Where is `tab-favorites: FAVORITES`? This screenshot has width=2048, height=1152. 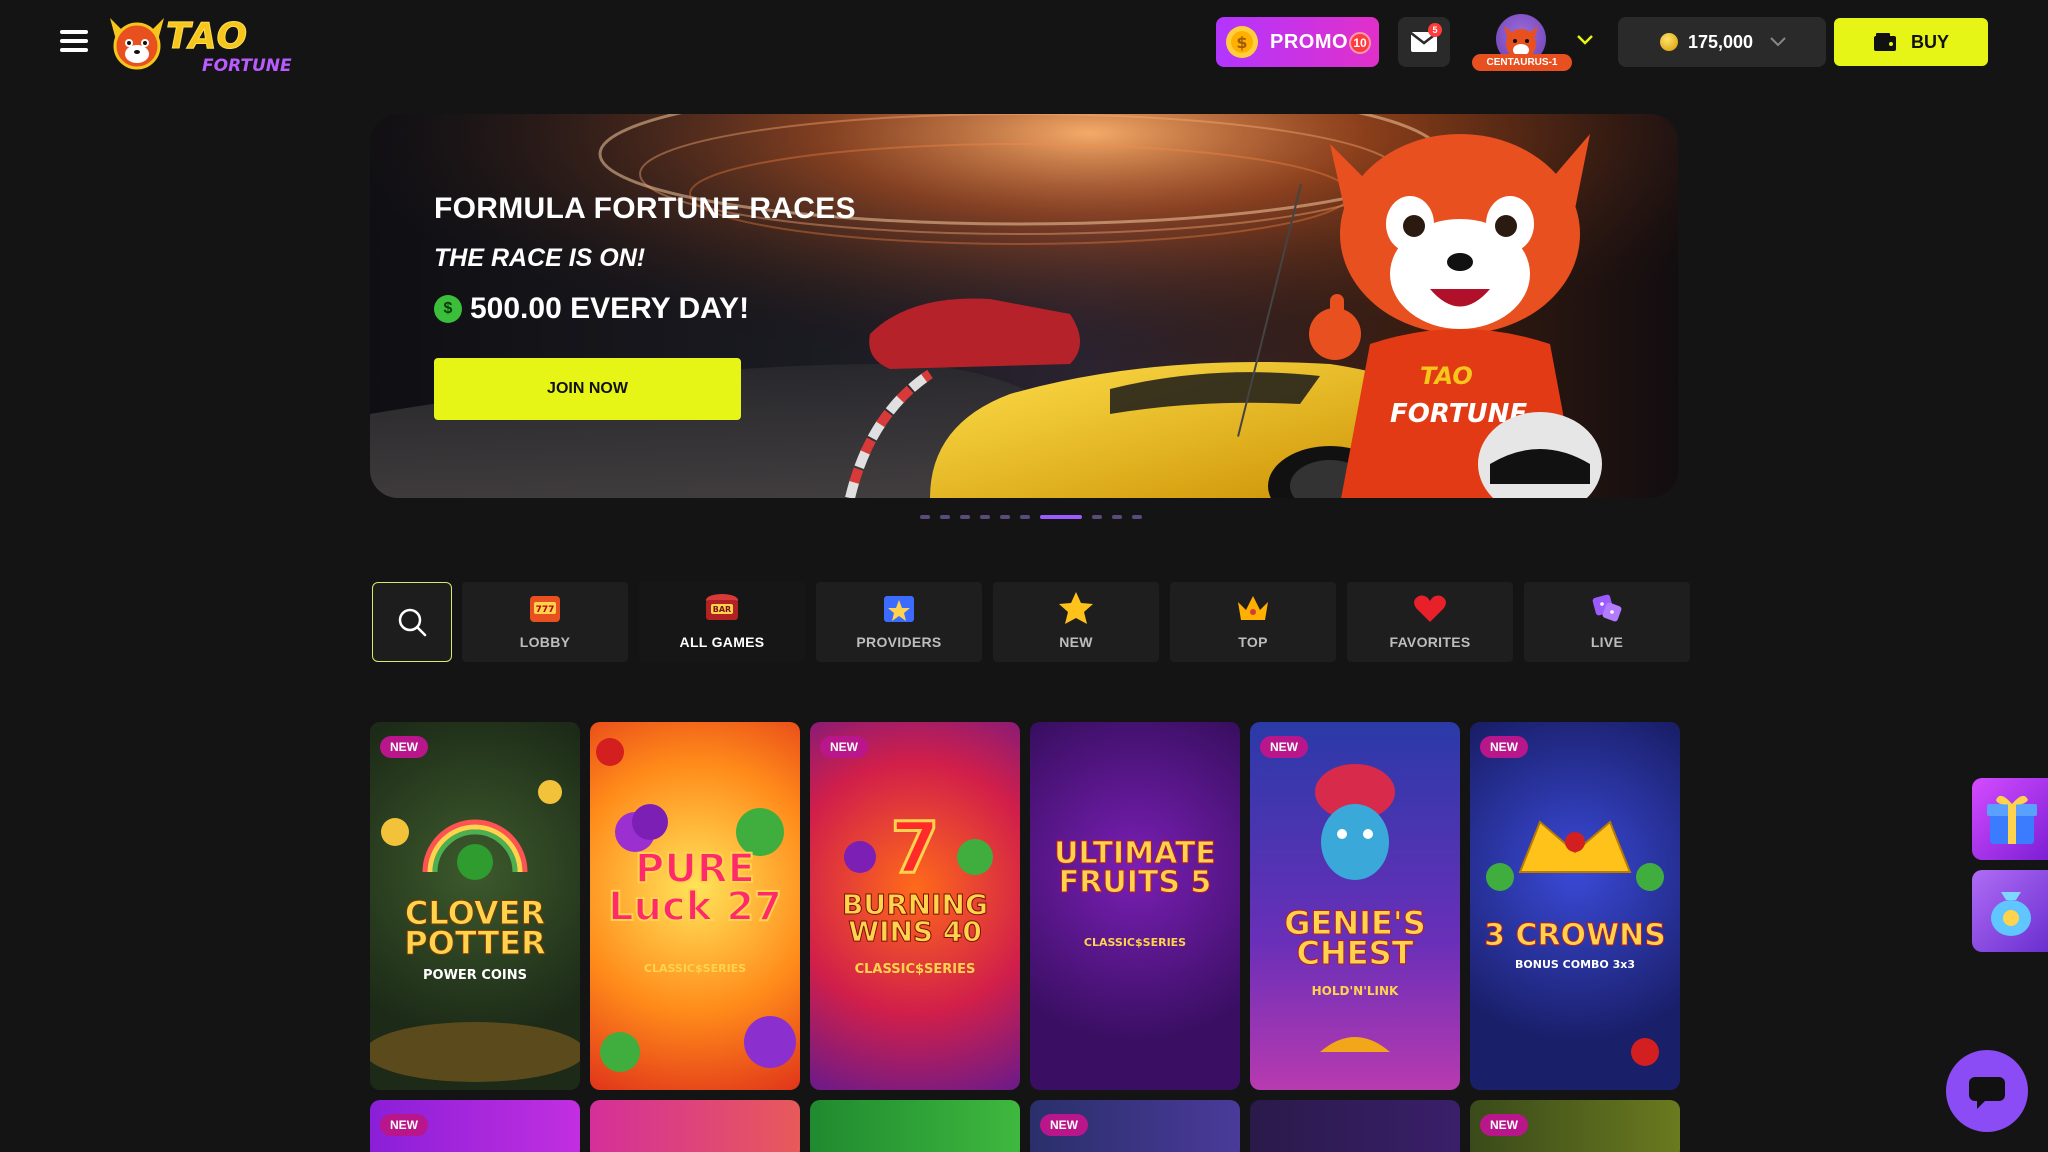 tab-favorites: FAVORITES is located at coordinates (1430, 622).